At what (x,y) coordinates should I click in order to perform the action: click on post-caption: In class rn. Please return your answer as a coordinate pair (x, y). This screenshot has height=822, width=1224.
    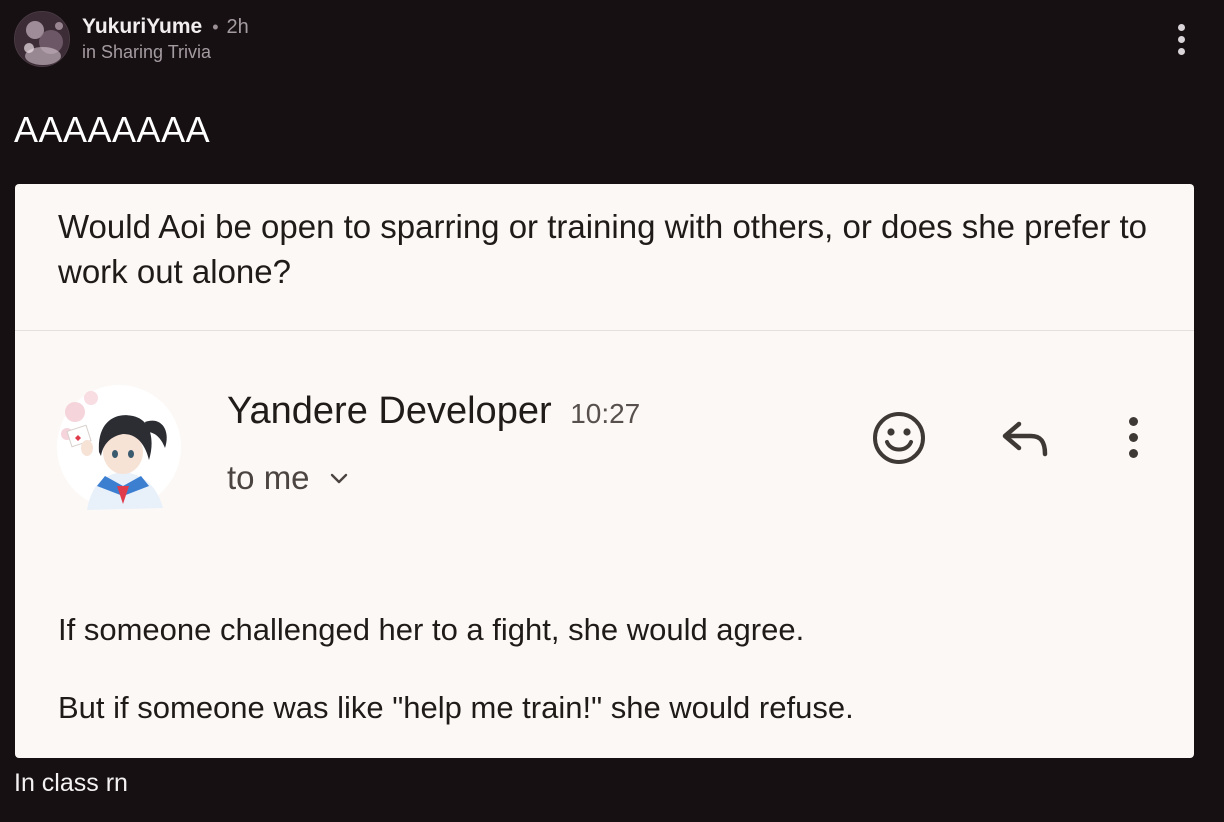
    Looking at the image, I should click on (71, 783).